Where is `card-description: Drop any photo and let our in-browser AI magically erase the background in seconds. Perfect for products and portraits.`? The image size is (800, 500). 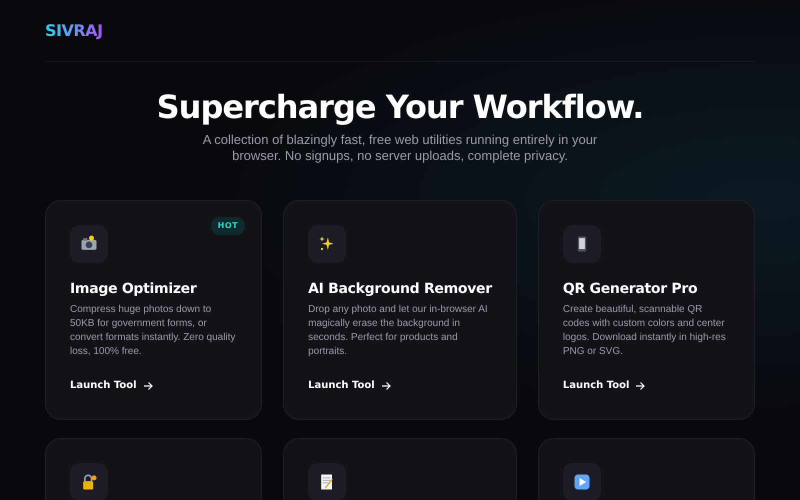 card-description: Drop any photo and let our in-browser AI magically erase the background in seconds. Perfect for products and portraits. is located at coordinates (398, 331).